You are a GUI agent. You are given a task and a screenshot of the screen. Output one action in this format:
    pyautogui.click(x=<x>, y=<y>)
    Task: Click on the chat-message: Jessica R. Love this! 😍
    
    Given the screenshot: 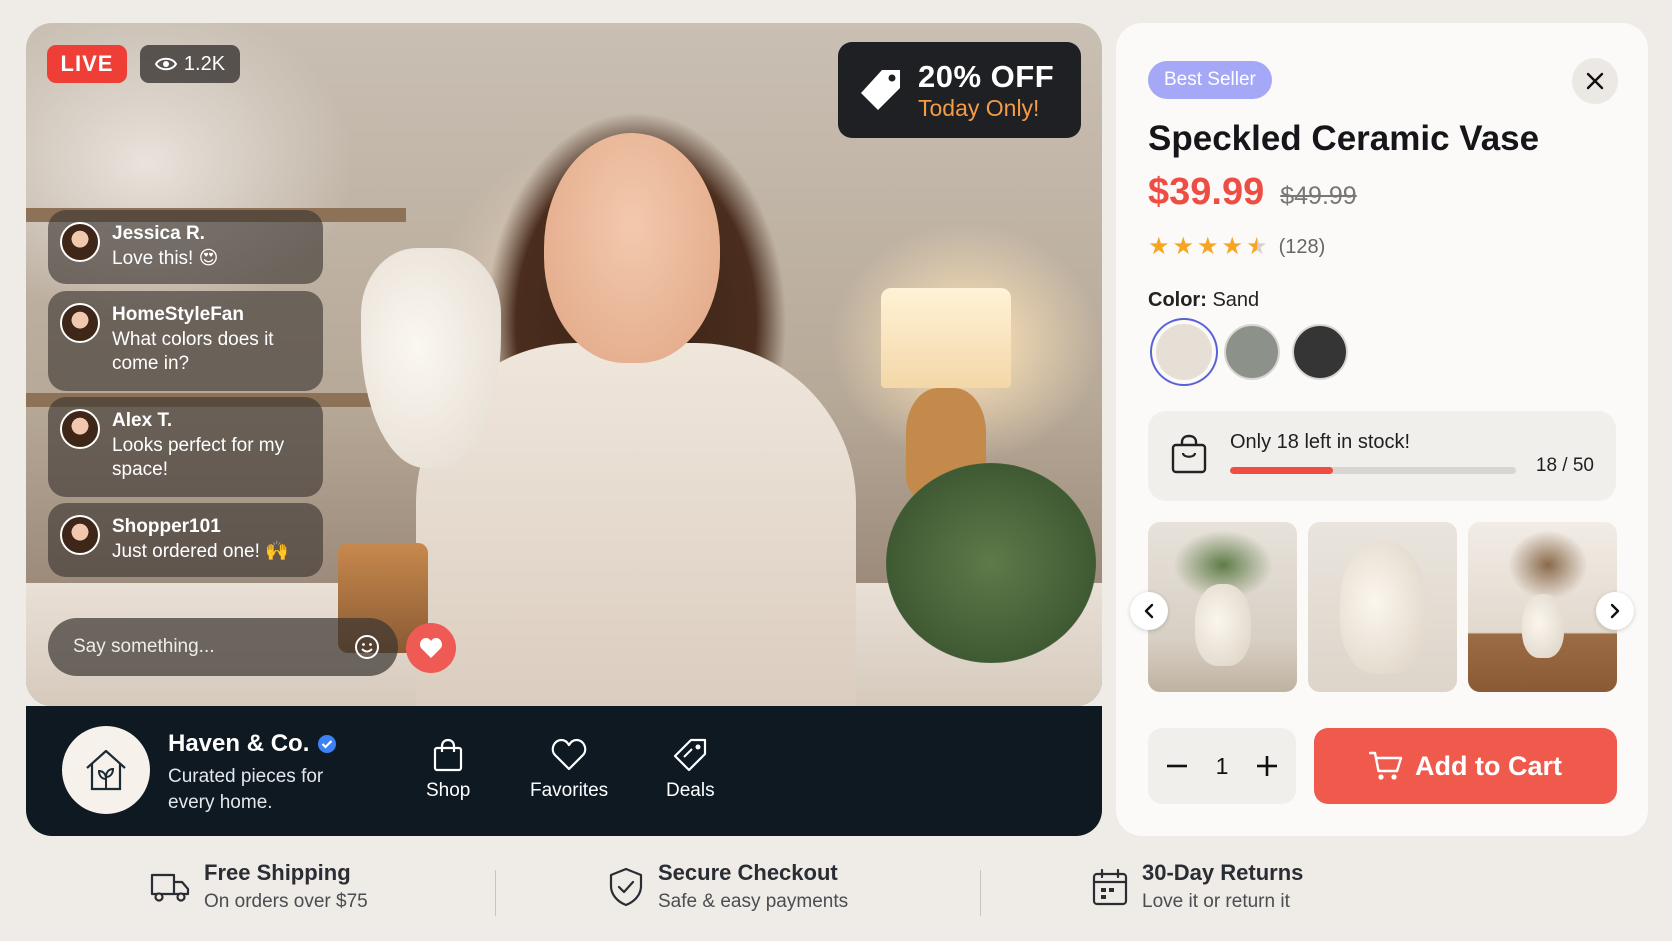 What is the action you would take?
    pyautogui.click(x=185, y=247)
    